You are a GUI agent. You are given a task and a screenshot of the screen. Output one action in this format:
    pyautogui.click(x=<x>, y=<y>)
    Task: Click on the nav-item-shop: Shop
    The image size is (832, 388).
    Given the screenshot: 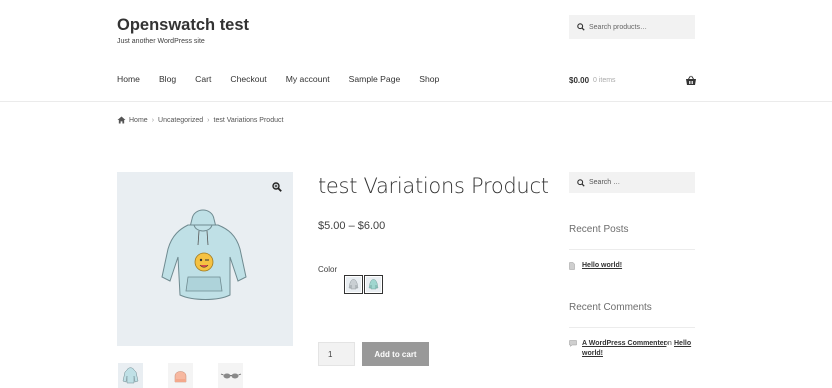 What is the action you would take?
    pyautogui.click(x=429, y=79)
    